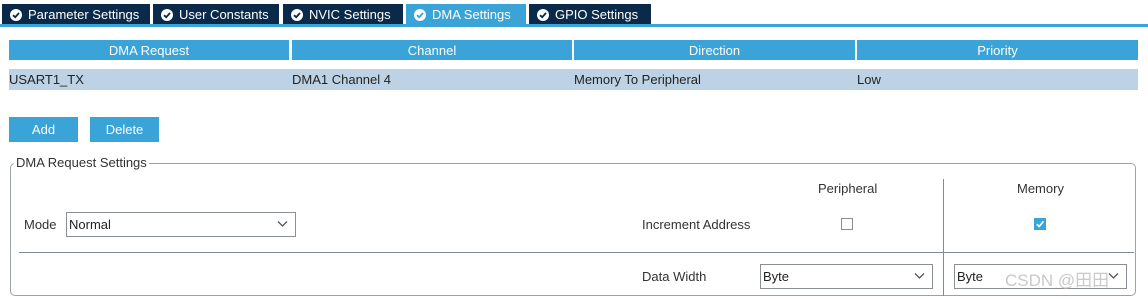 Image resolution: width=1148 pixels, height=299 pixels. I want to click on tab-dma-settings: DMA Settings, so click(466, 14).